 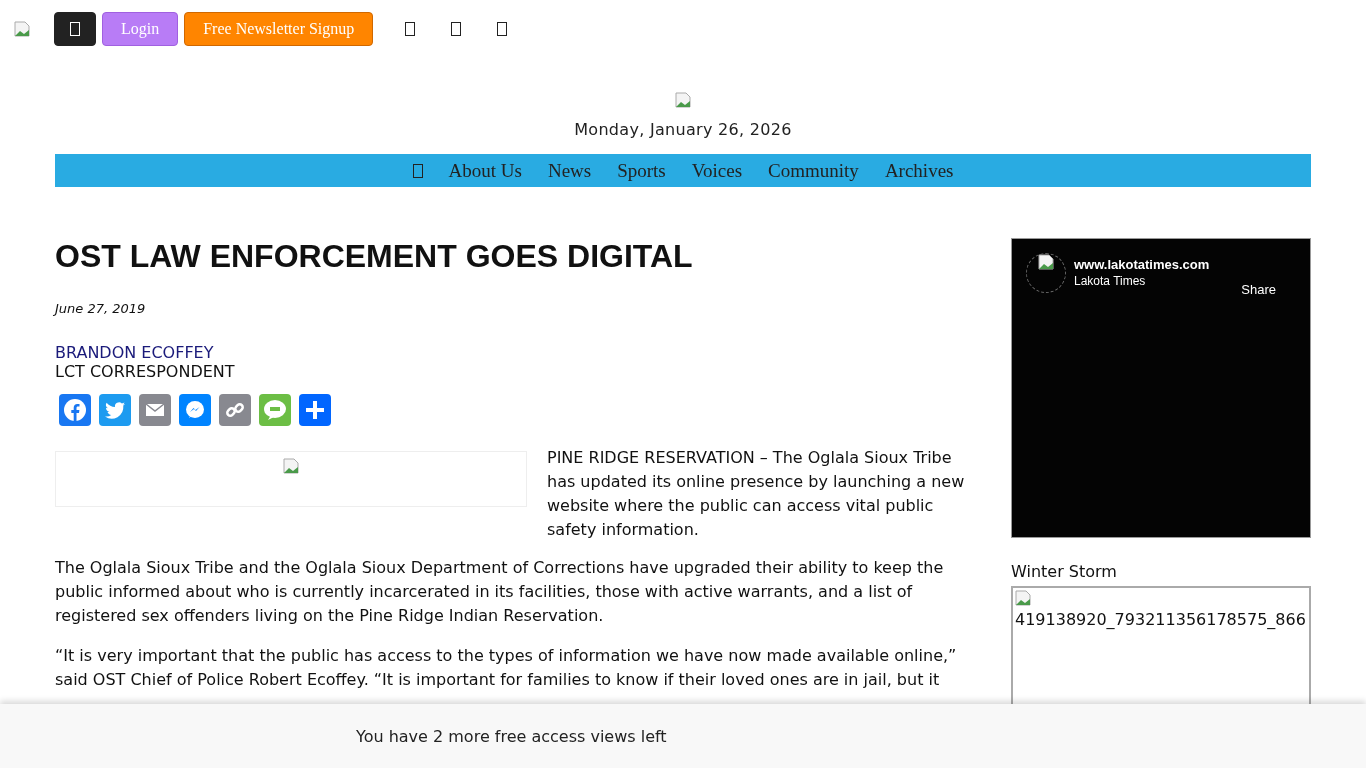 I want to click on masthead-logo-icon, so click(x=683, y=100).